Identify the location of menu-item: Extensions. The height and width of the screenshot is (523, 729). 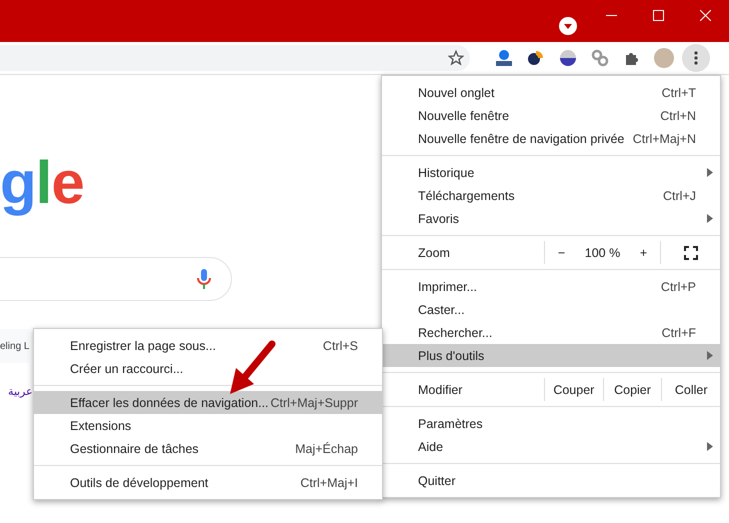
(208, 425).